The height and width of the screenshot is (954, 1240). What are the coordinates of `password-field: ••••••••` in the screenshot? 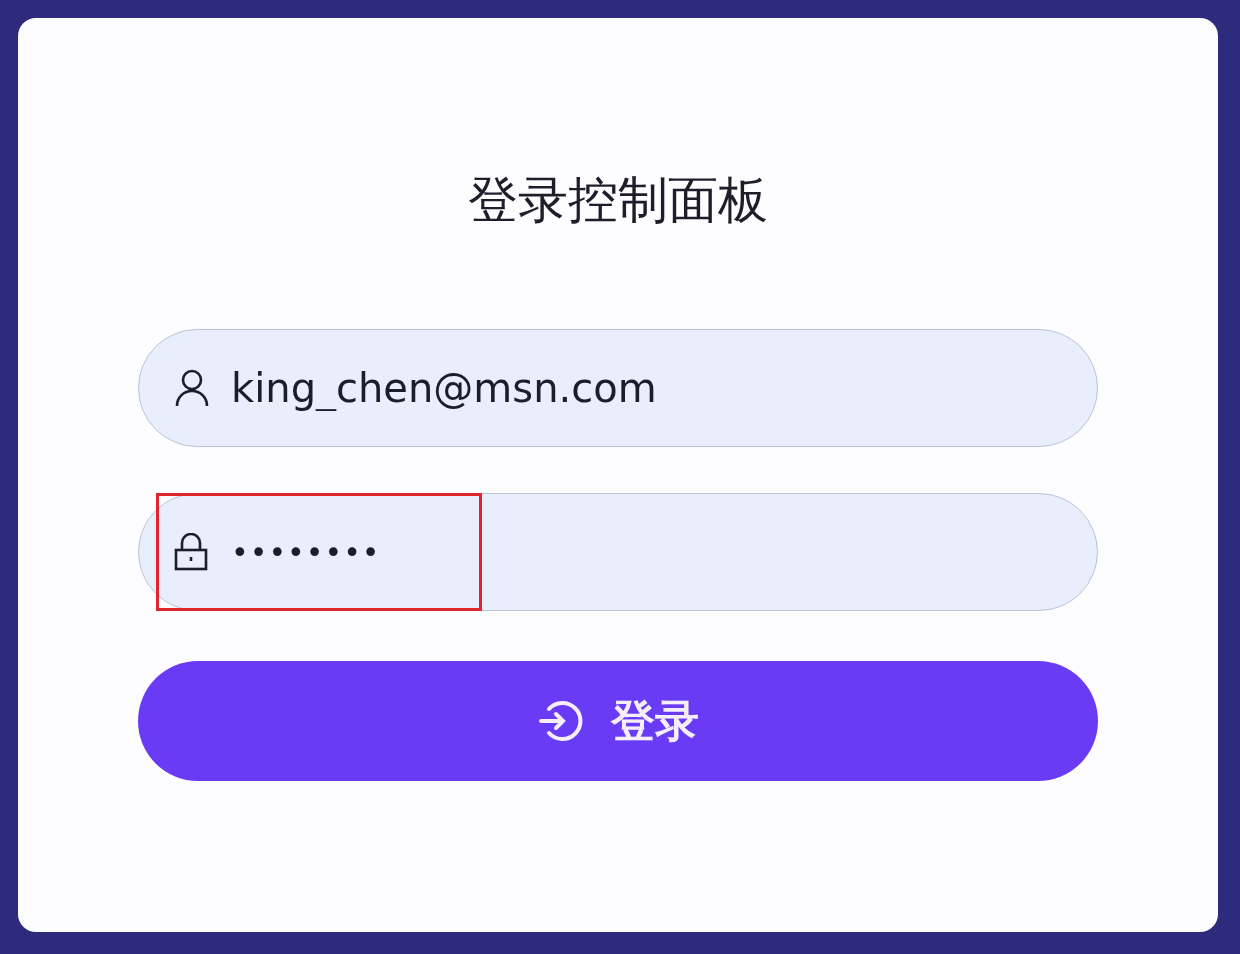 It's located at (618, 552).